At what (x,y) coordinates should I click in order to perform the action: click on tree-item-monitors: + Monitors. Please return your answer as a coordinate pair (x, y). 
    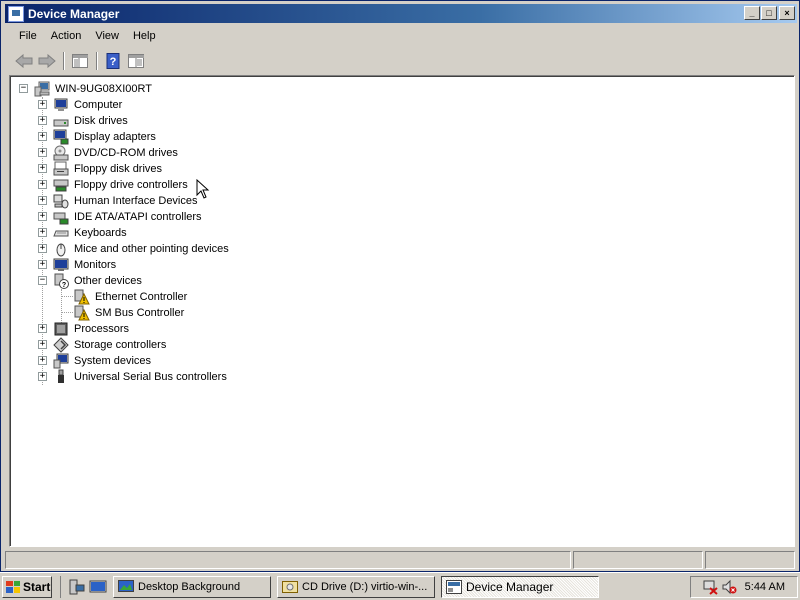
    Looking at the image, I should click on (77, 265).